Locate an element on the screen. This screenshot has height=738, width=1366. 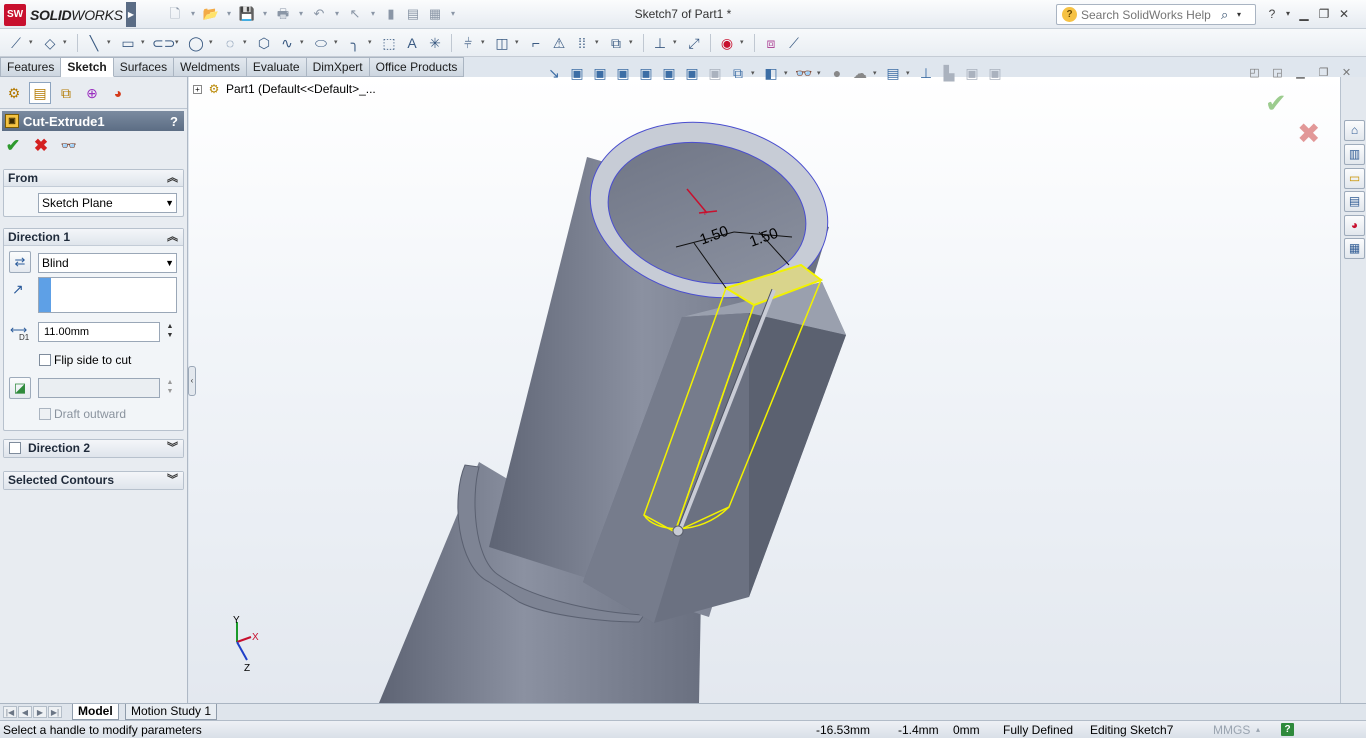
ellipse-dropdown-icon: ▾ is located at coordinates (338, 43).